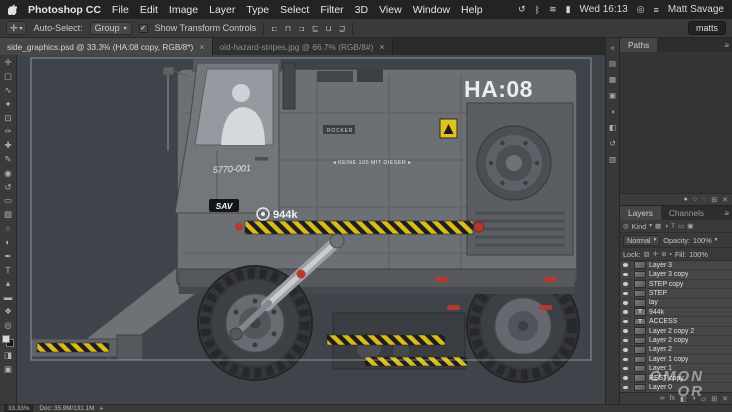 This screenshot has width=732, height=412. Describe the element at coordinates (666, 378) in the screenshot. I see `layer-name: REST copy` at that location.